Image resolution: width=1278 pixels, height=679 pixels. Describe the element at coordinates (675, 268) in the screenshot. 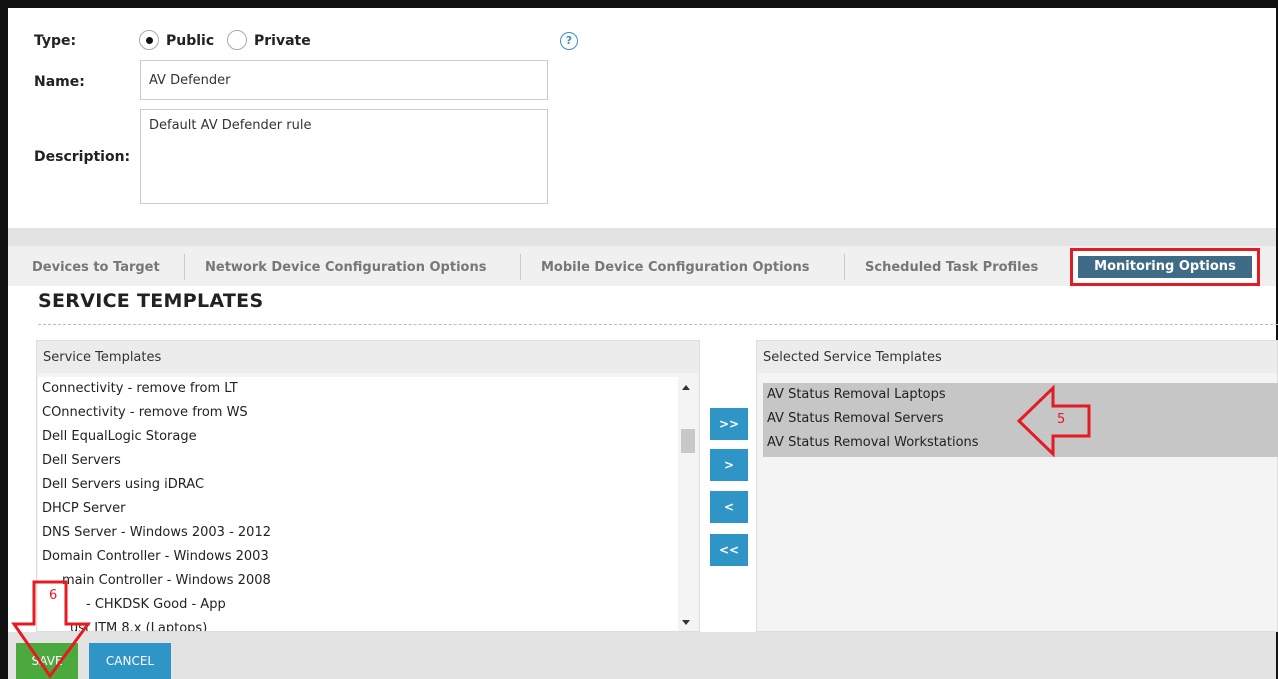

I see `tab-mobile-device-configuration: Mobile Device Configuration Options` at that location.